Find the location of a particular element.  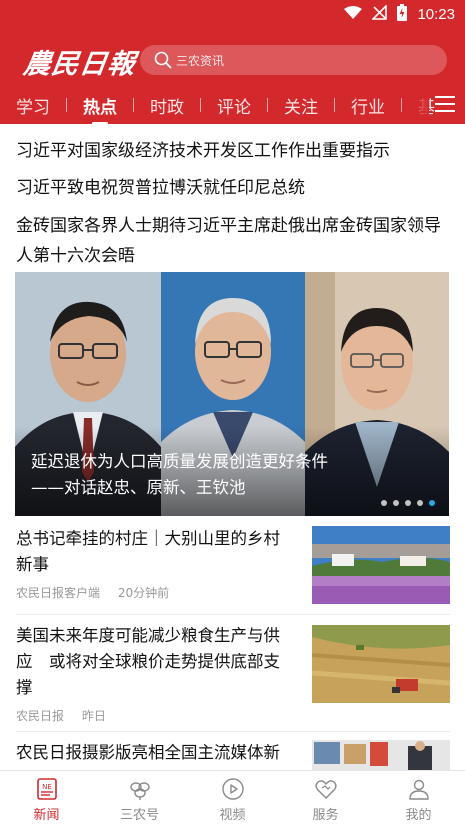

svg-text: NE is located at coordinates (47, 787).